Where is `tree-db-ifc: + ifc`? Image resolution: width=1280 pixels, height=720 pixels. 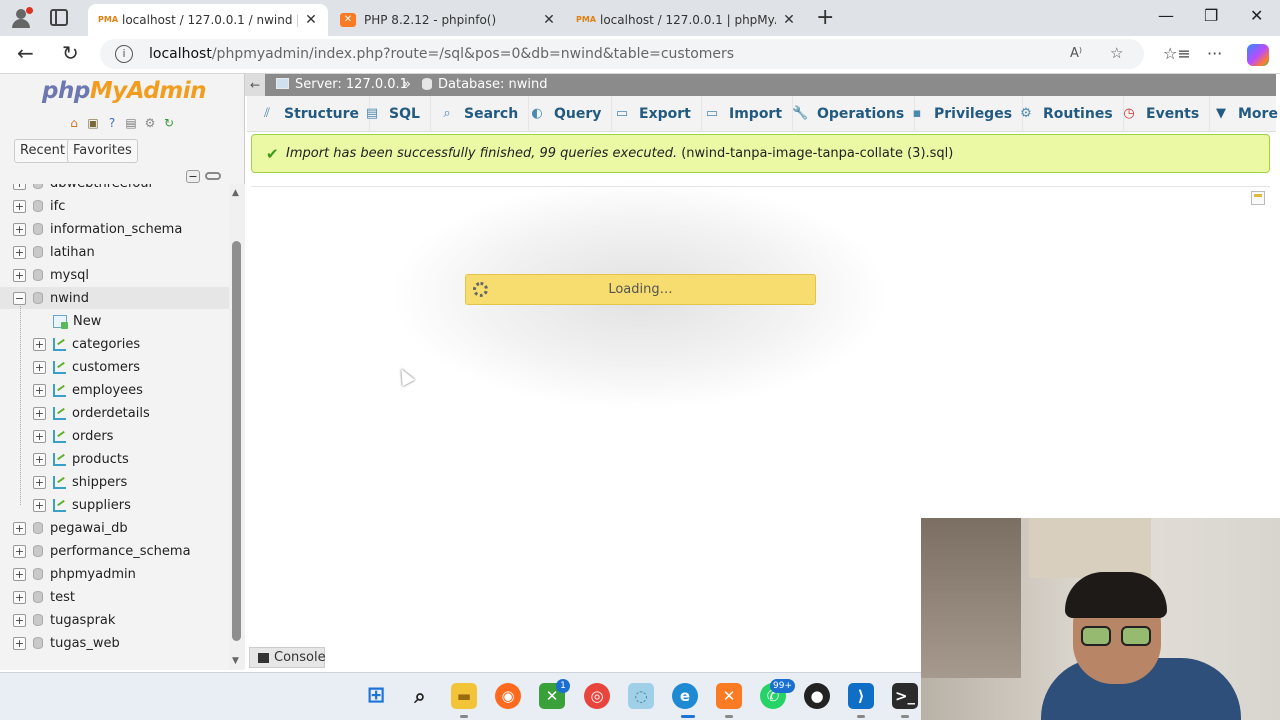
tree-db-ifc: + ifc is located at coordinates (32, 206).